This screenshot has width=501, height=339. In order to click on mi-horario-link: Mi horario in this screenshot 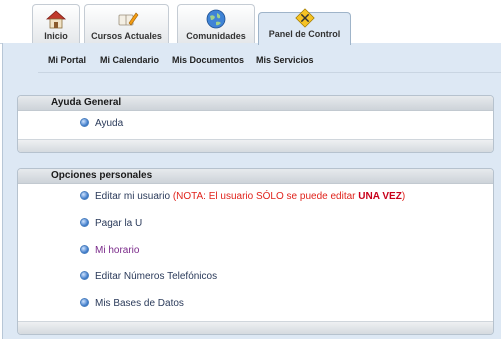, I will do `click(117, 250)`.